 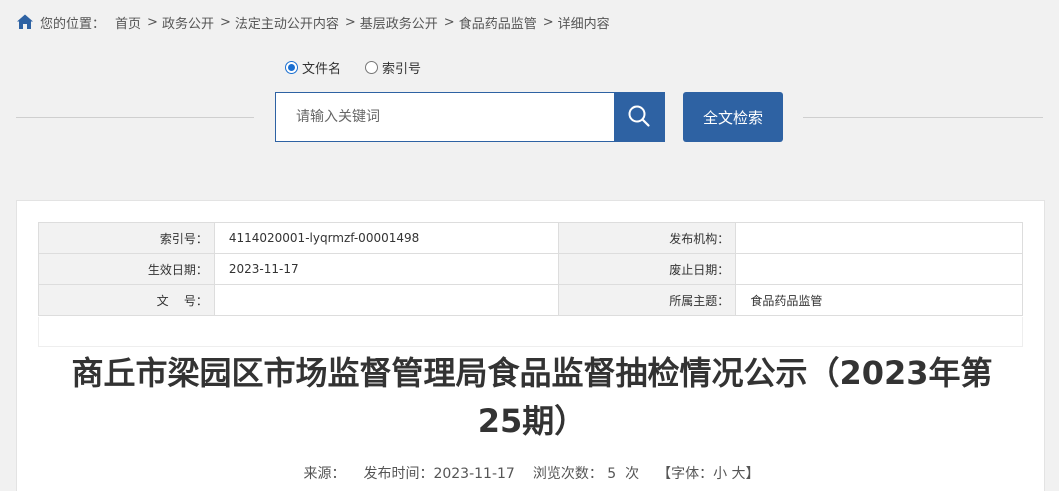 I want to click on topic-label: 所属主题：, so click(x=647, y=300).